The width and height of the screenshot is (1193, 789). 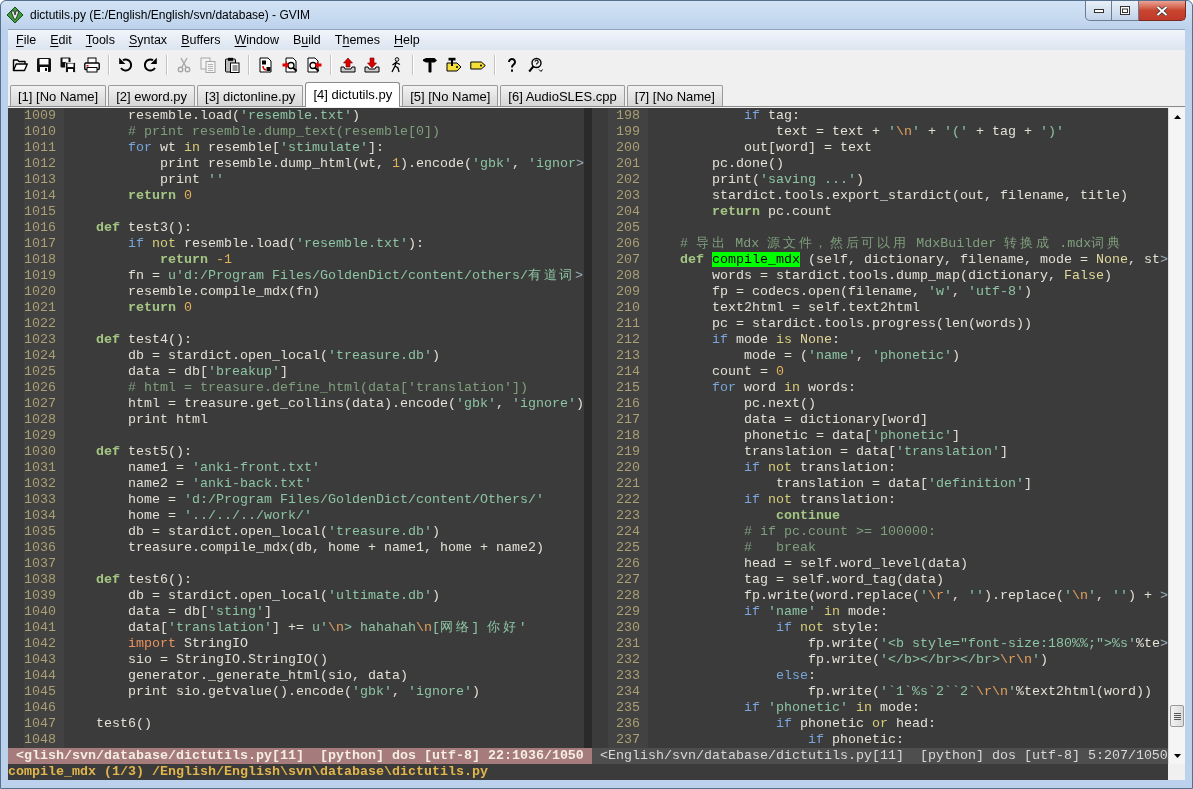 I want to click on code-line: pc = stardict.tools.progress(len(words)), so click(x=872, y=323).